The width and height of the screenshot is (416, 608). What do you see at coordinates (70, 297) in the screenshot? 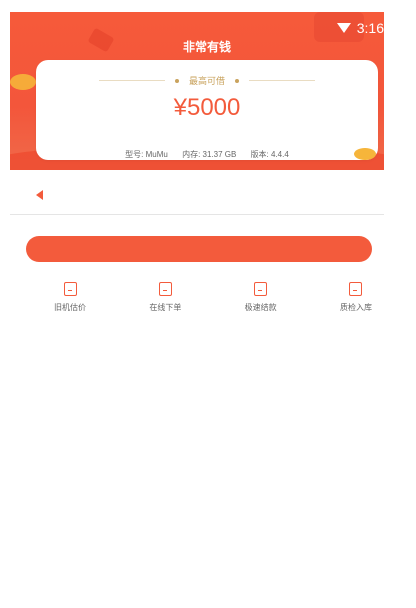
I see `quick-action-estimate: 旧机估价` at bounding box center [70, 297].